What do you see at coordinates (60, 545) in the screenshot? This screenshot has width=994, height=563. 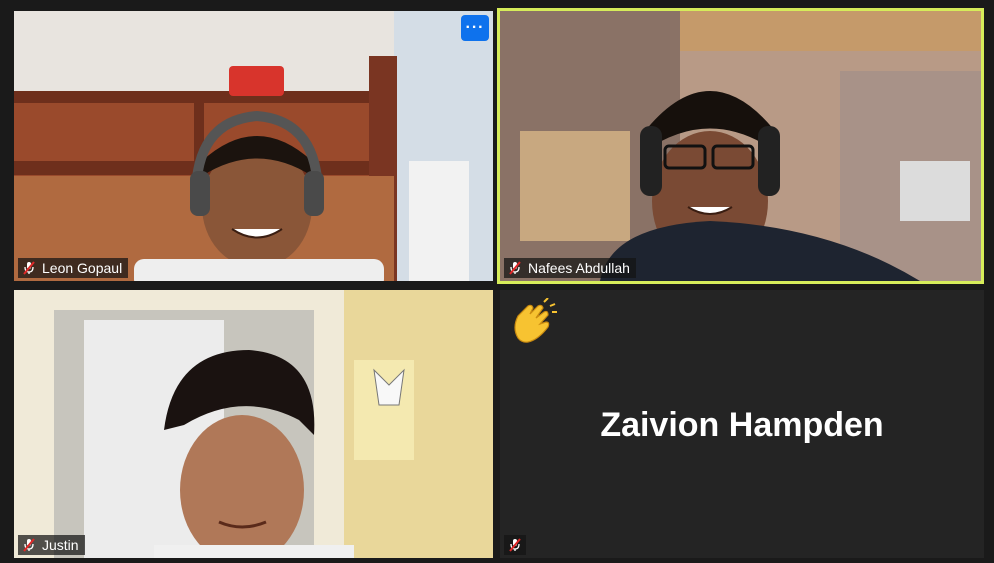 I see `participant-name: Justin` at bounding box center [60, 545].